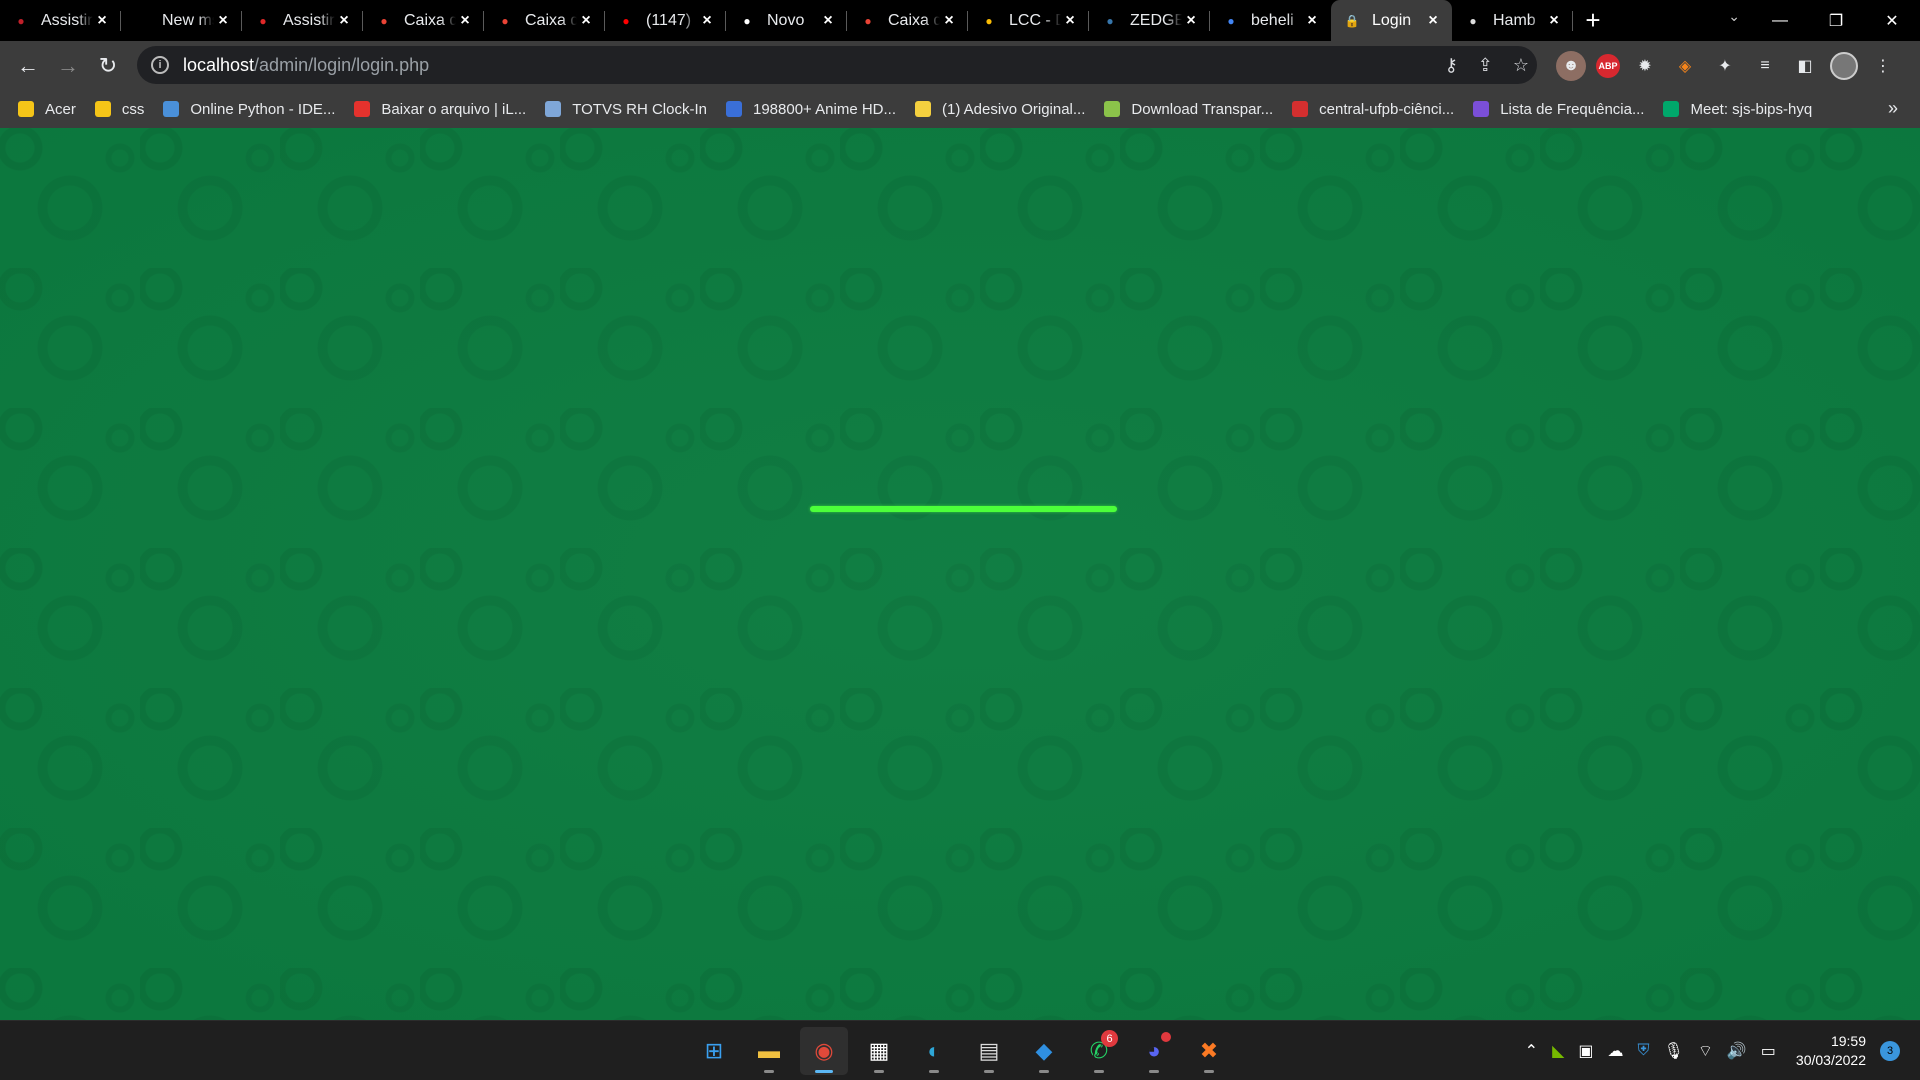  Describe the element at coordinates (1645, 66) in the screenshot. I see `gear-extension-icon: ✹` at that location.